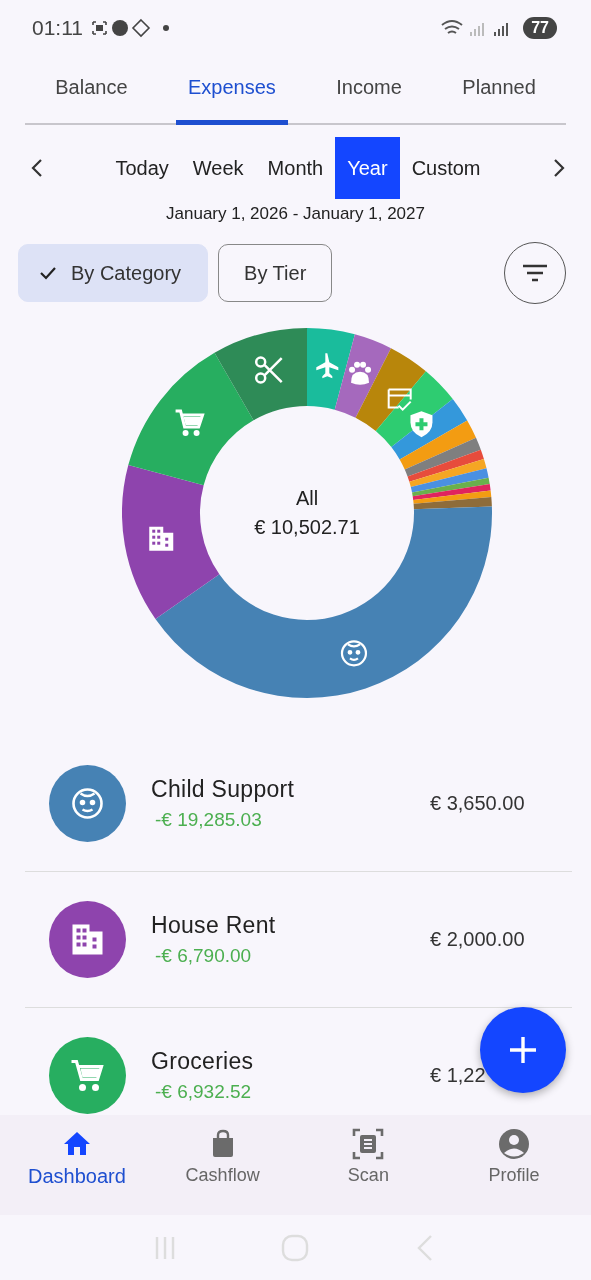 Image resolution: width=591 pixels, height=1280 pixels. What do you see at coordinates (514, 1144) in the screenshot?
I see `profile-icon` at bounding box center [514, 1144].